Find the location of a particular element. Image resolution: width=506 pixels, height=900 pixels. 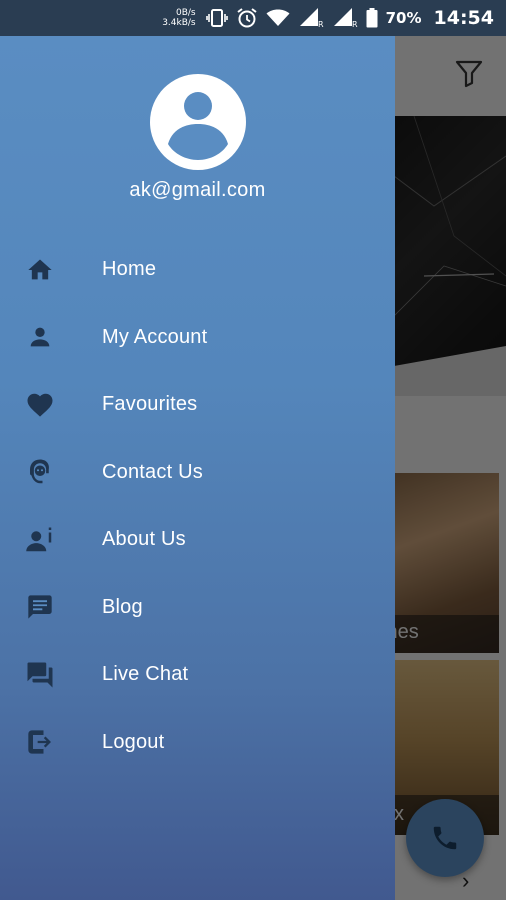

menu-item-label: Blog is located at coordinates (122, 606).